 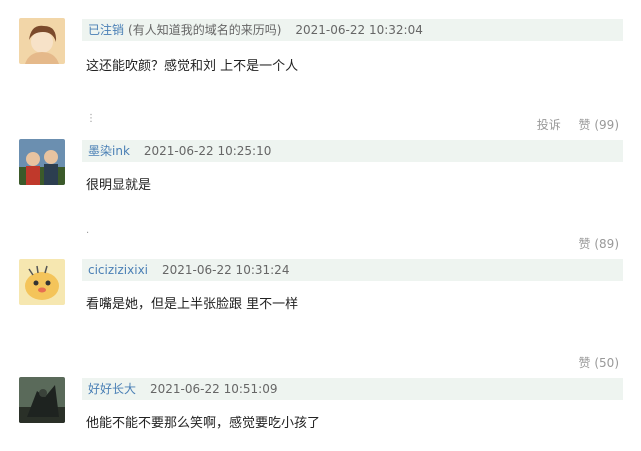 What do you see at coordinates (226, 270) in the screenshot?
I see `timestamp: 2021-06-22 10:31:24` at bounding box center [226, 270].